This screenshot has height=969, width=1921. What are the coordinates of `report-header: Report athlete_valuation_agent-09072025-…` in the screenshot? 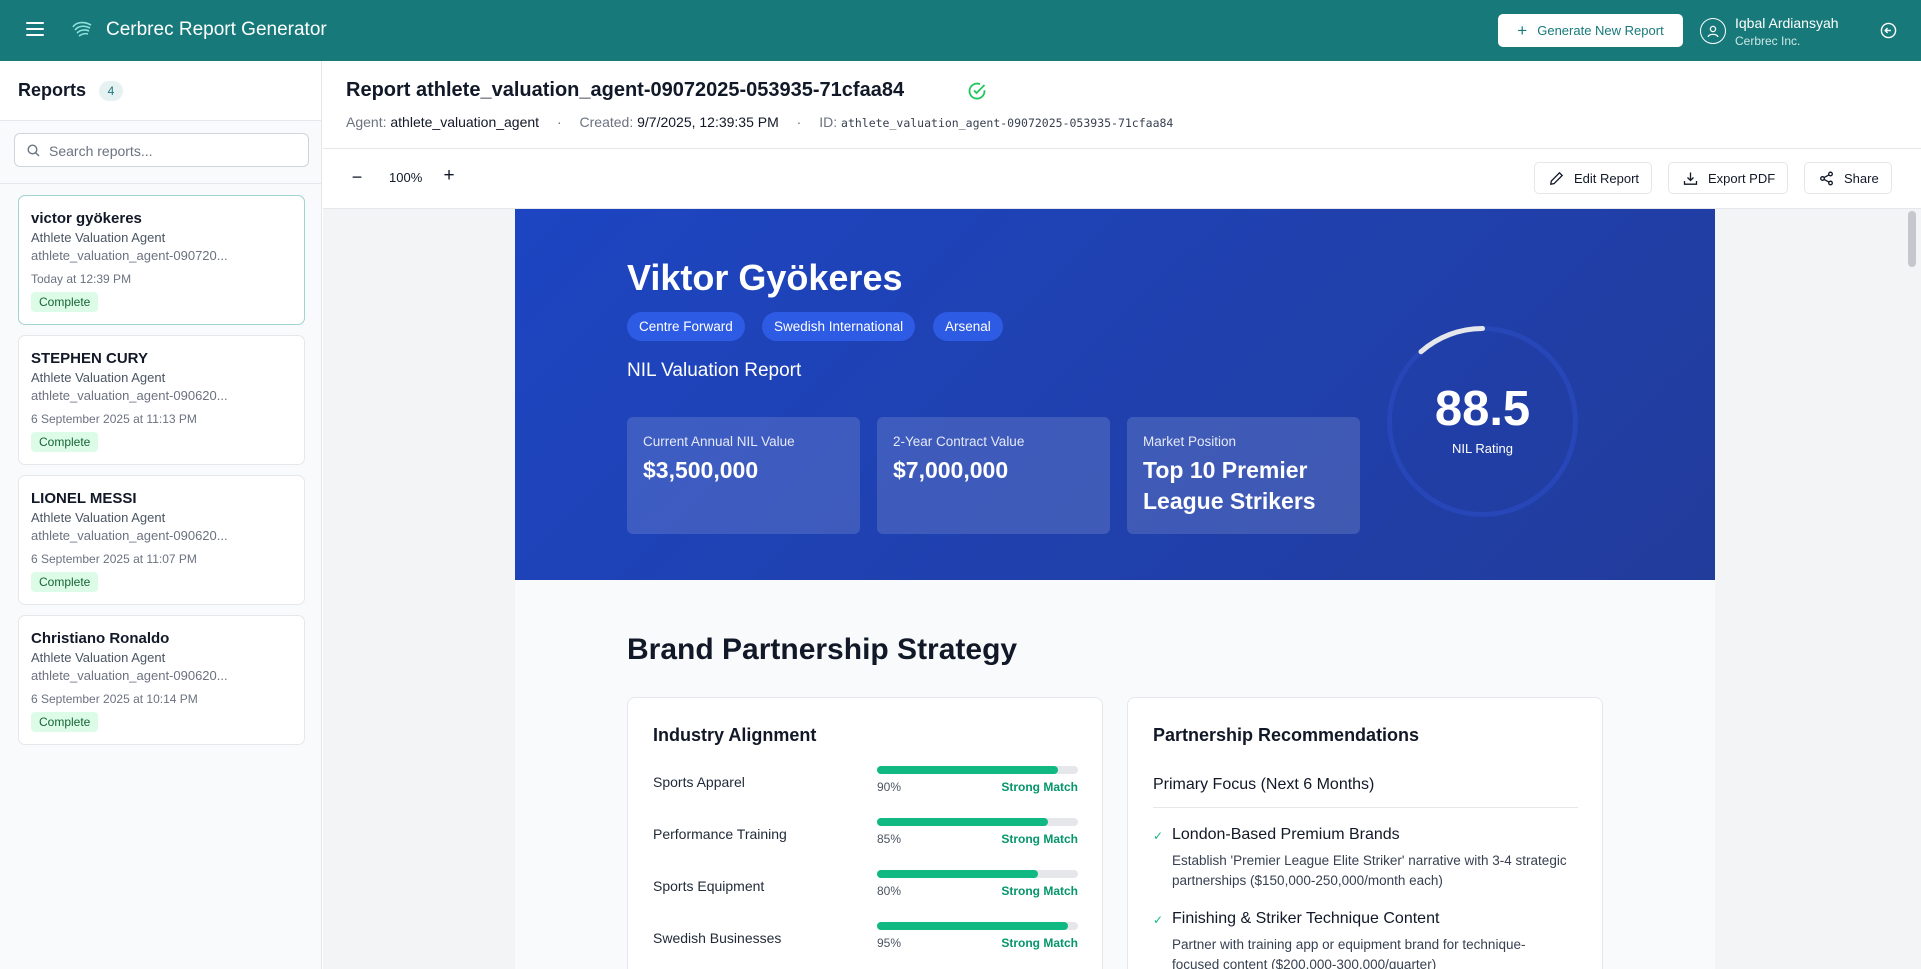 It's located at (1122, 105).